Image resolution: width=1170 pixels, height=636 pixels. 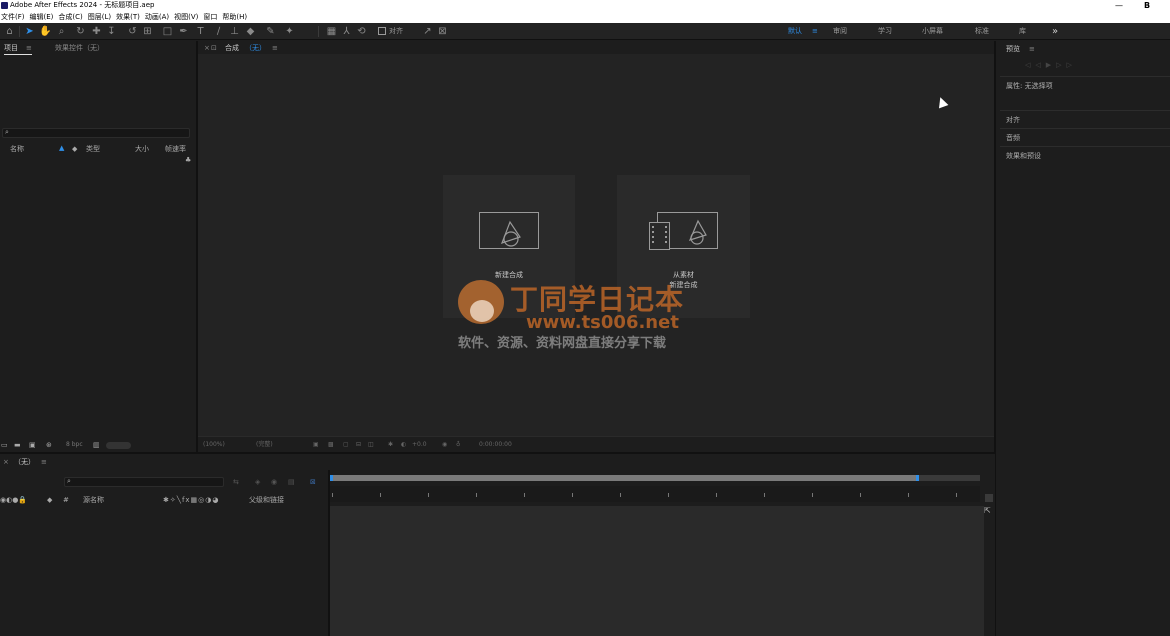 What do you see at coordinates (214, 444) in the screenshot?
I see `zoom-dropdown: (100%)` at bounding box center [214, 444].